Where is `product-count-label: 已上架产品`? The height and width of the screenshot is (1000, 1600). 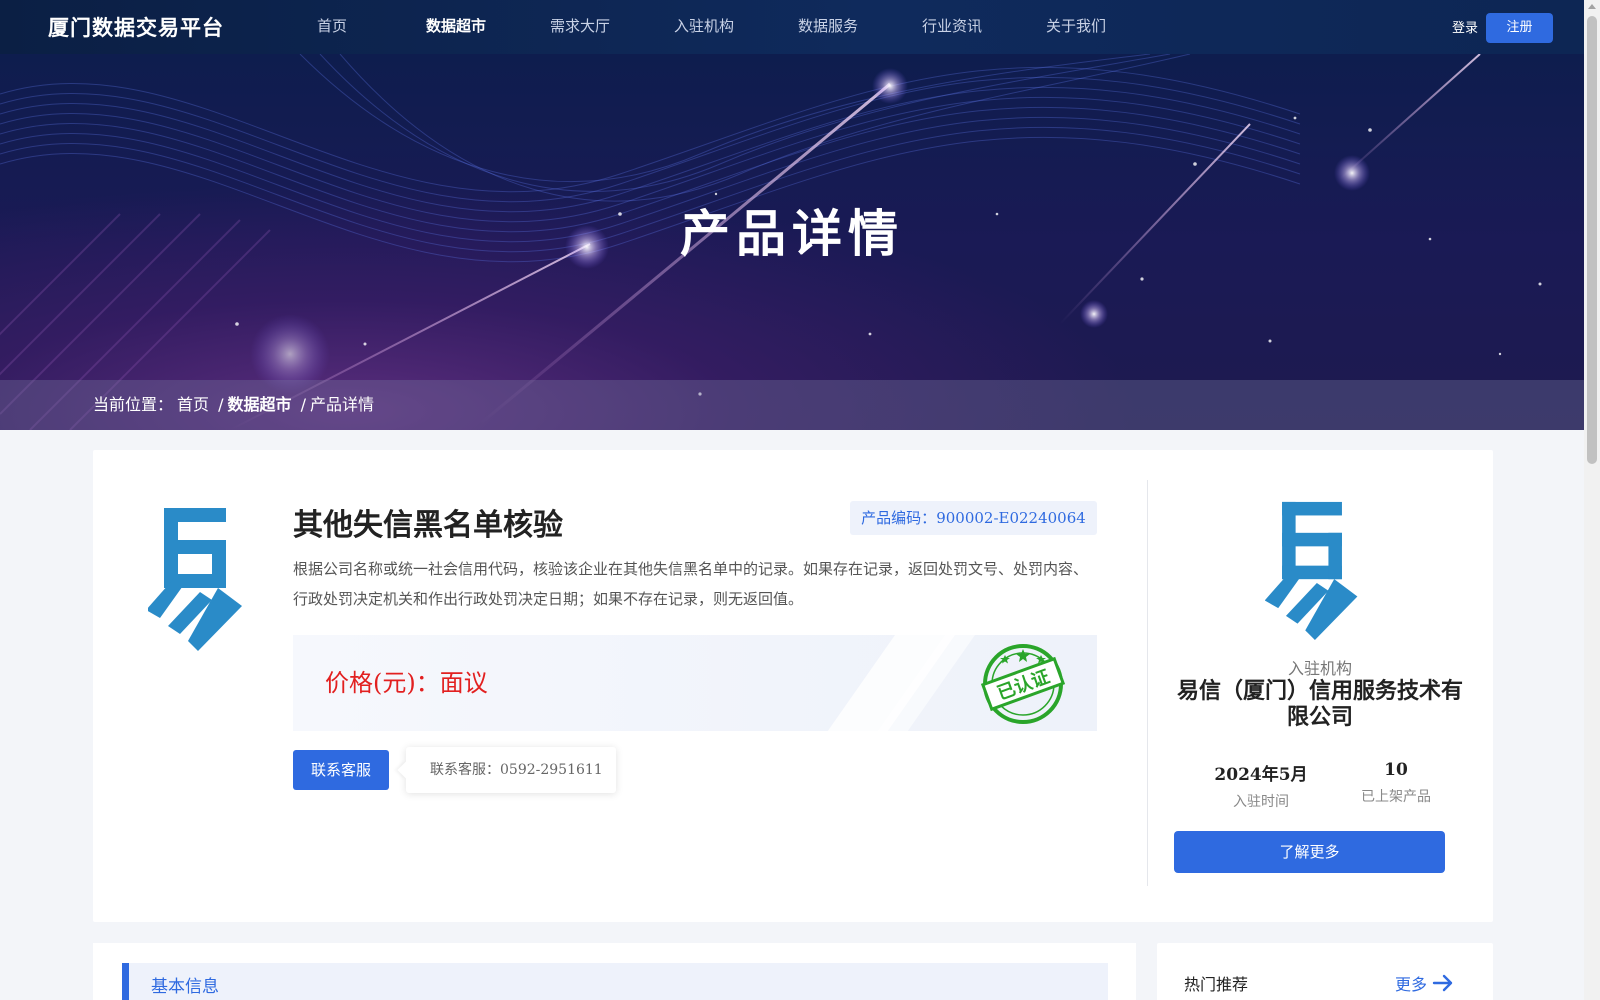 product-count-label: 已上架产品 is located at coordinates (1396, 797).